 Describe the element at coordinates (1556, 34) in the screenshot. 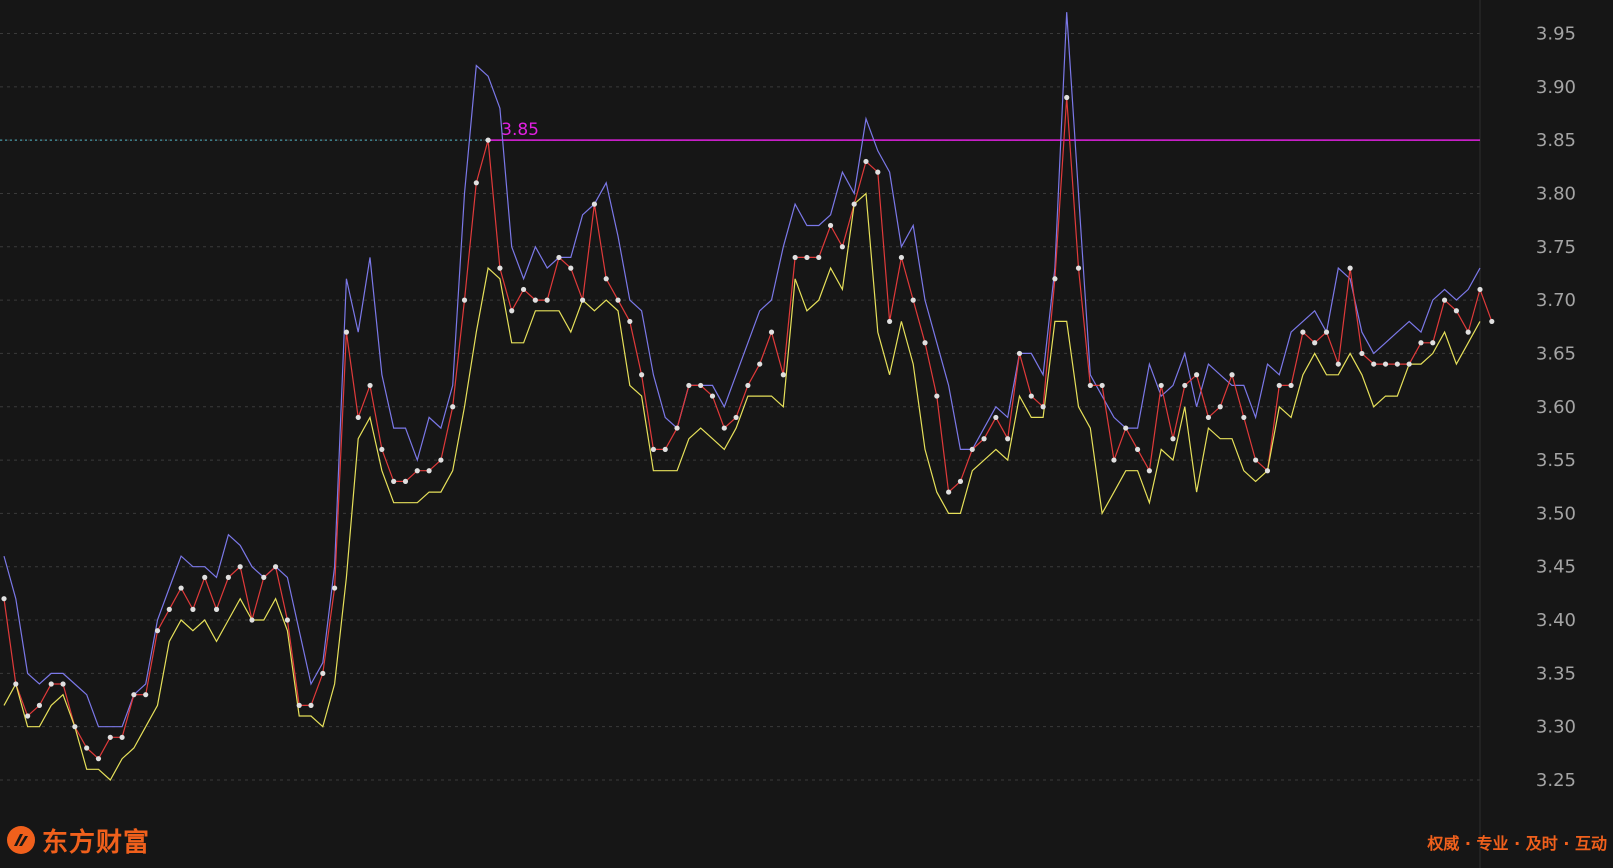

I see `y-tick-label: 3.95` at that location.